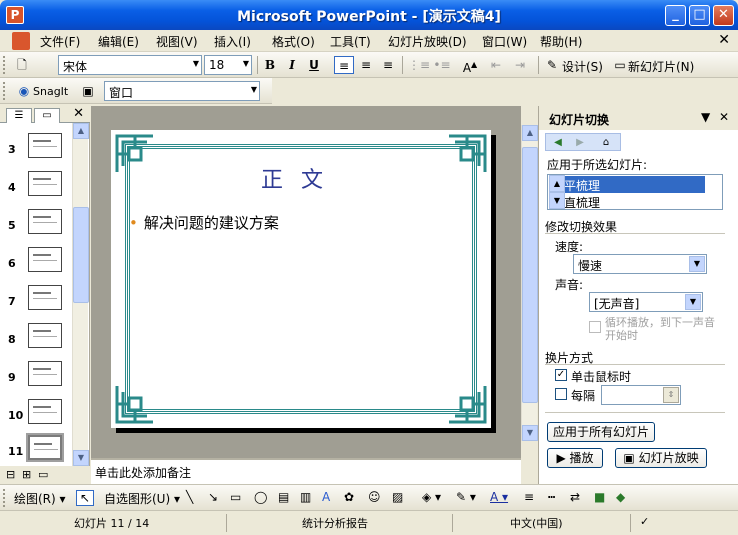 Image resolution: width=738 pixels, height=535 pixels. What do you see at coordinates (43, 474) in the screenshot?
I see `slideshow-view-icon: ▭` at bounding box center [43, 474].